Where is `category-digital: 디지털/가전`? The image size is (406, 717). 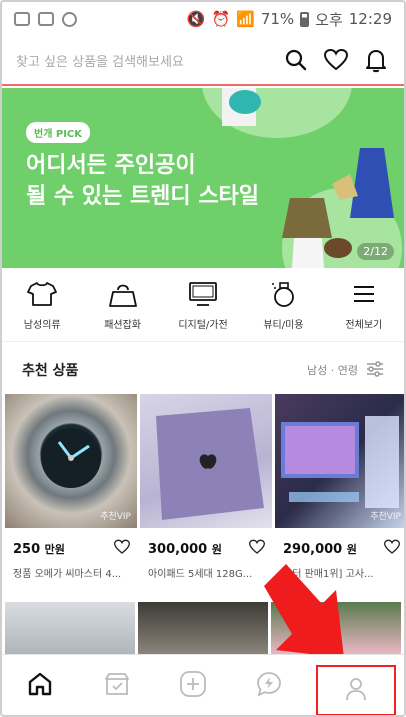 category-digital: 디지털/가전 is located at coordinates (203, 305).